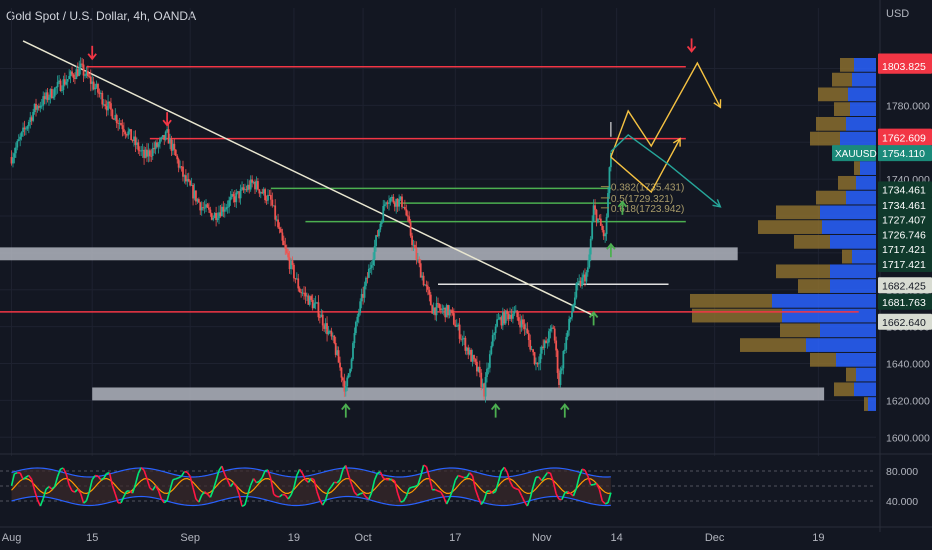 The height and width of the screenshot is (550, 932). What do you see at coordinates (466, 535) in the screenshot?
I see `time-axis: Aug 15 Sep 19 Oct 17 Nov 14 Dec 19` at bounding box center [466, 535].